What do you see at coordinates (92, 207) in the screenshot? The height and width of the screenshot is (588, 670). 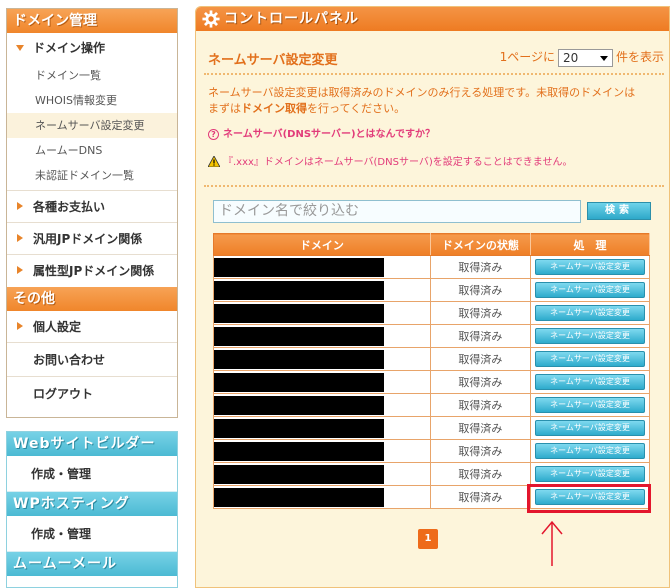 I see `sidebar-group-payments: 各種お支払い` at bounding box center [92, 207].